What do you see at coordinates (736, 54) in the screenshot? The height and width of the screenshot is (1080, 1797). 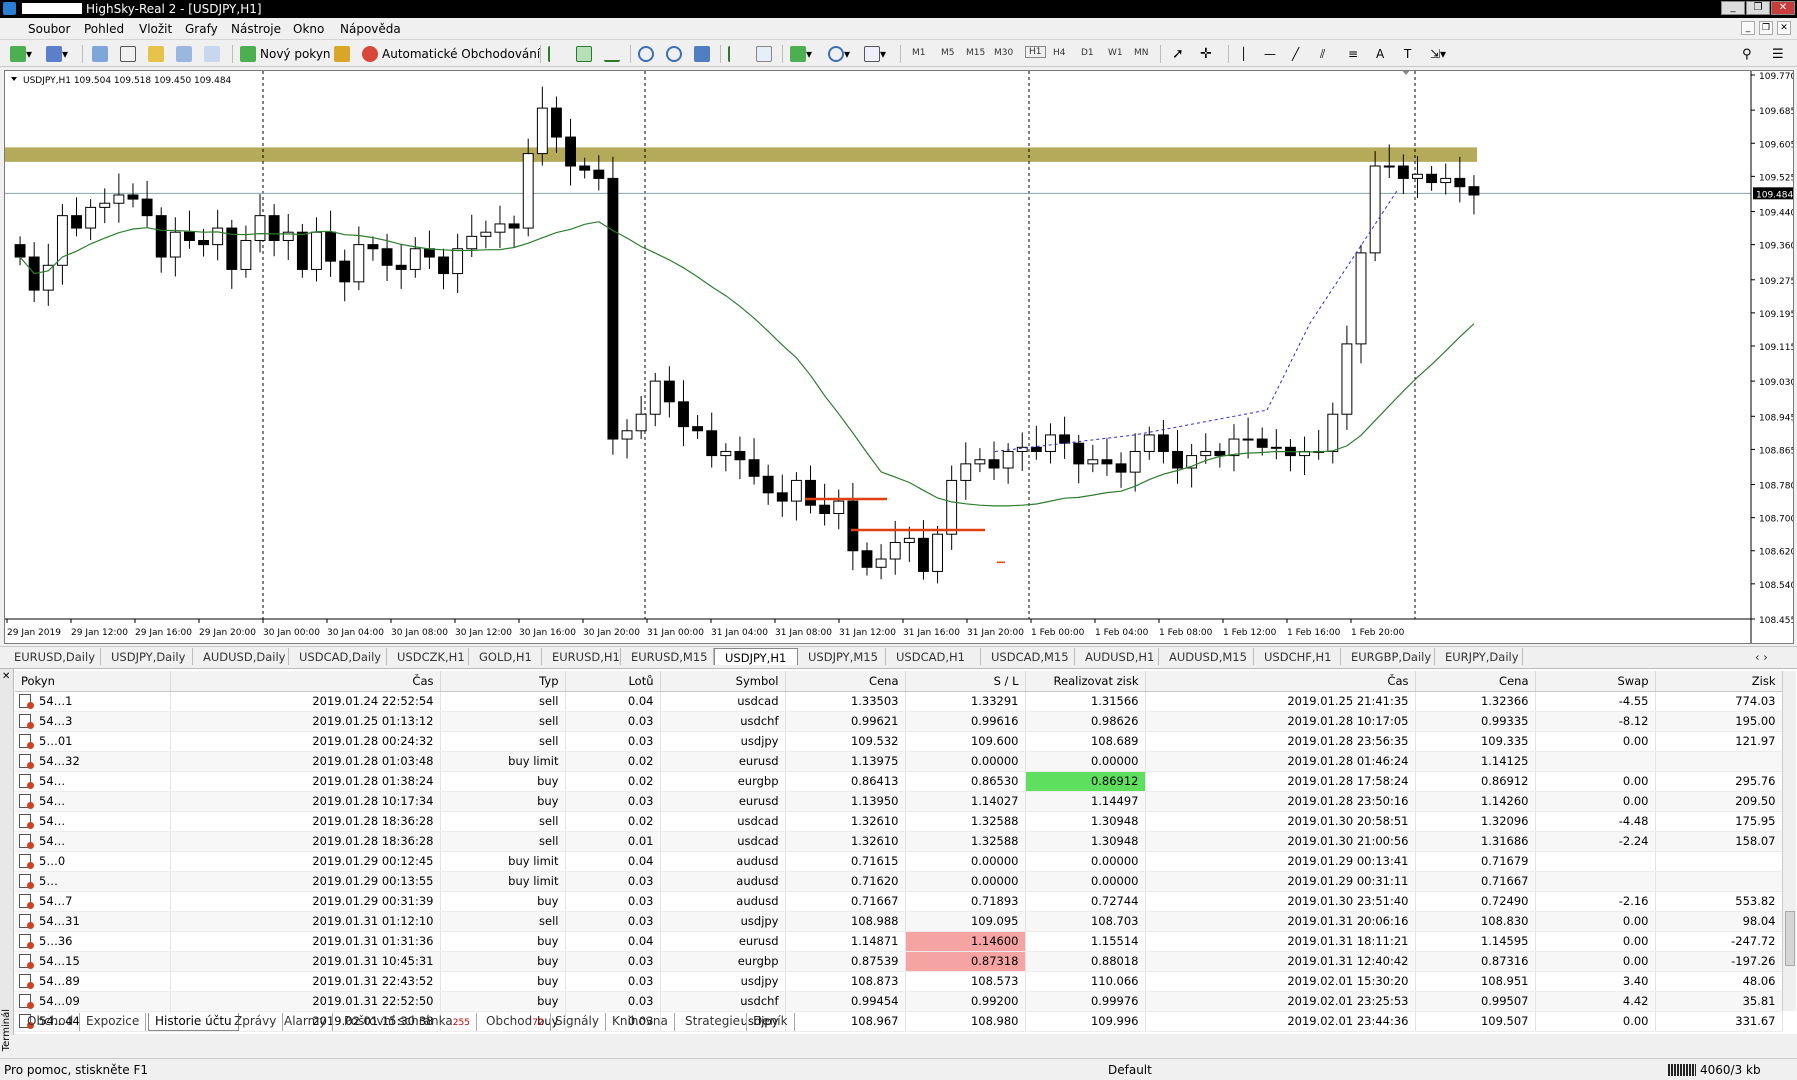 I see `chart-shift-icon` at bounding box center [736, 54].